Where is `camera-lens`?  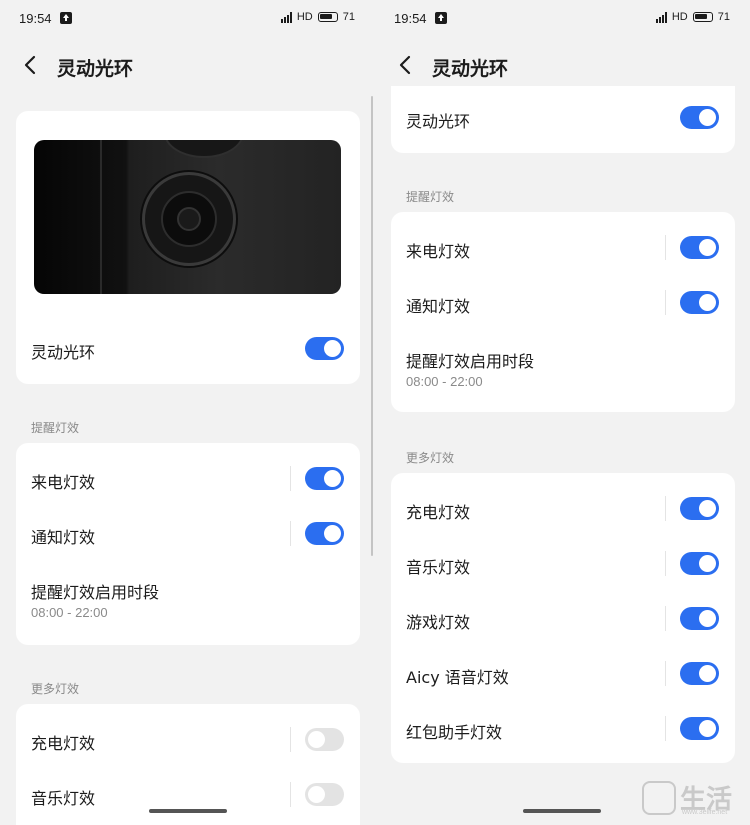
camera-lens is located at coordinates (189, 219).